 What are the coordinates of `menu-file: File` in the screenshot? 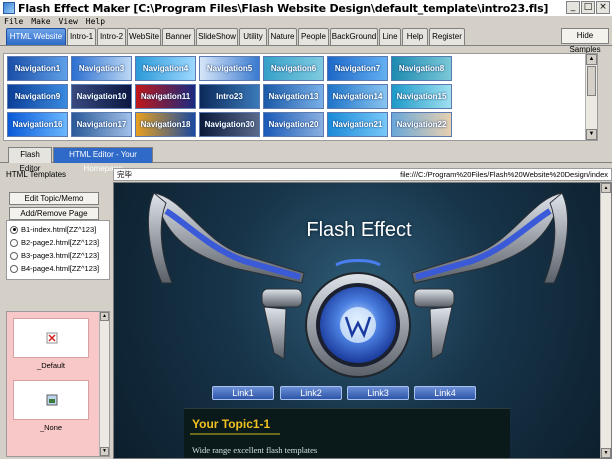 It's located at (13, 21).